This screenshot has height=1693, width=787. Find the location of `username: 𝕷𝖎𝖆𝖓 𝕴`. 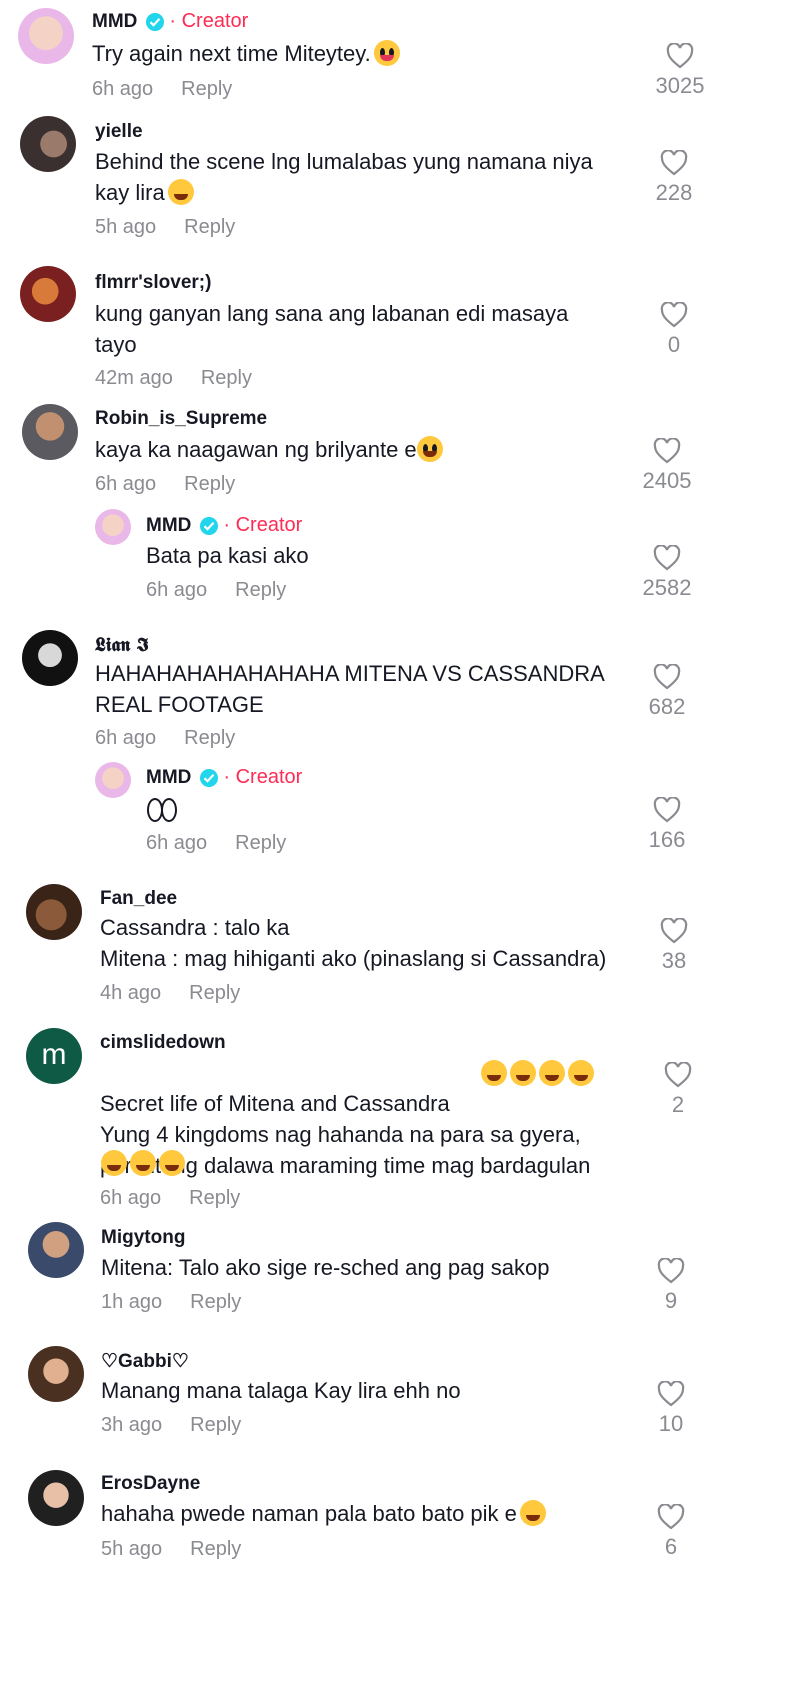

username: 𝕷𝖎𝖆𝖓 𝕴 is located at coordinates (121, 645).